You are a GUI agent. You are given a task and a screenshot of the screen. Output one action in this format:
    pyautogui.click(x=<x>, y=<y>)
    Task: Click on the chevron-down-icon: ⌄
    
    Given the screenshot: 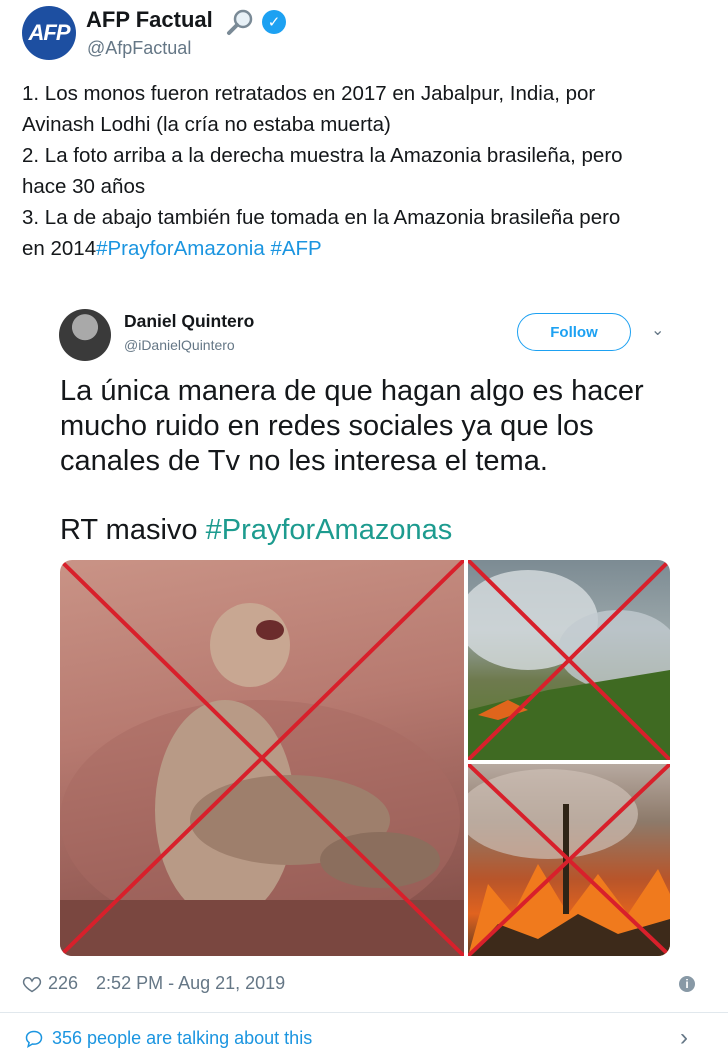 What is the action you would take?
    pyautogui.click(x=658, y=330)
    